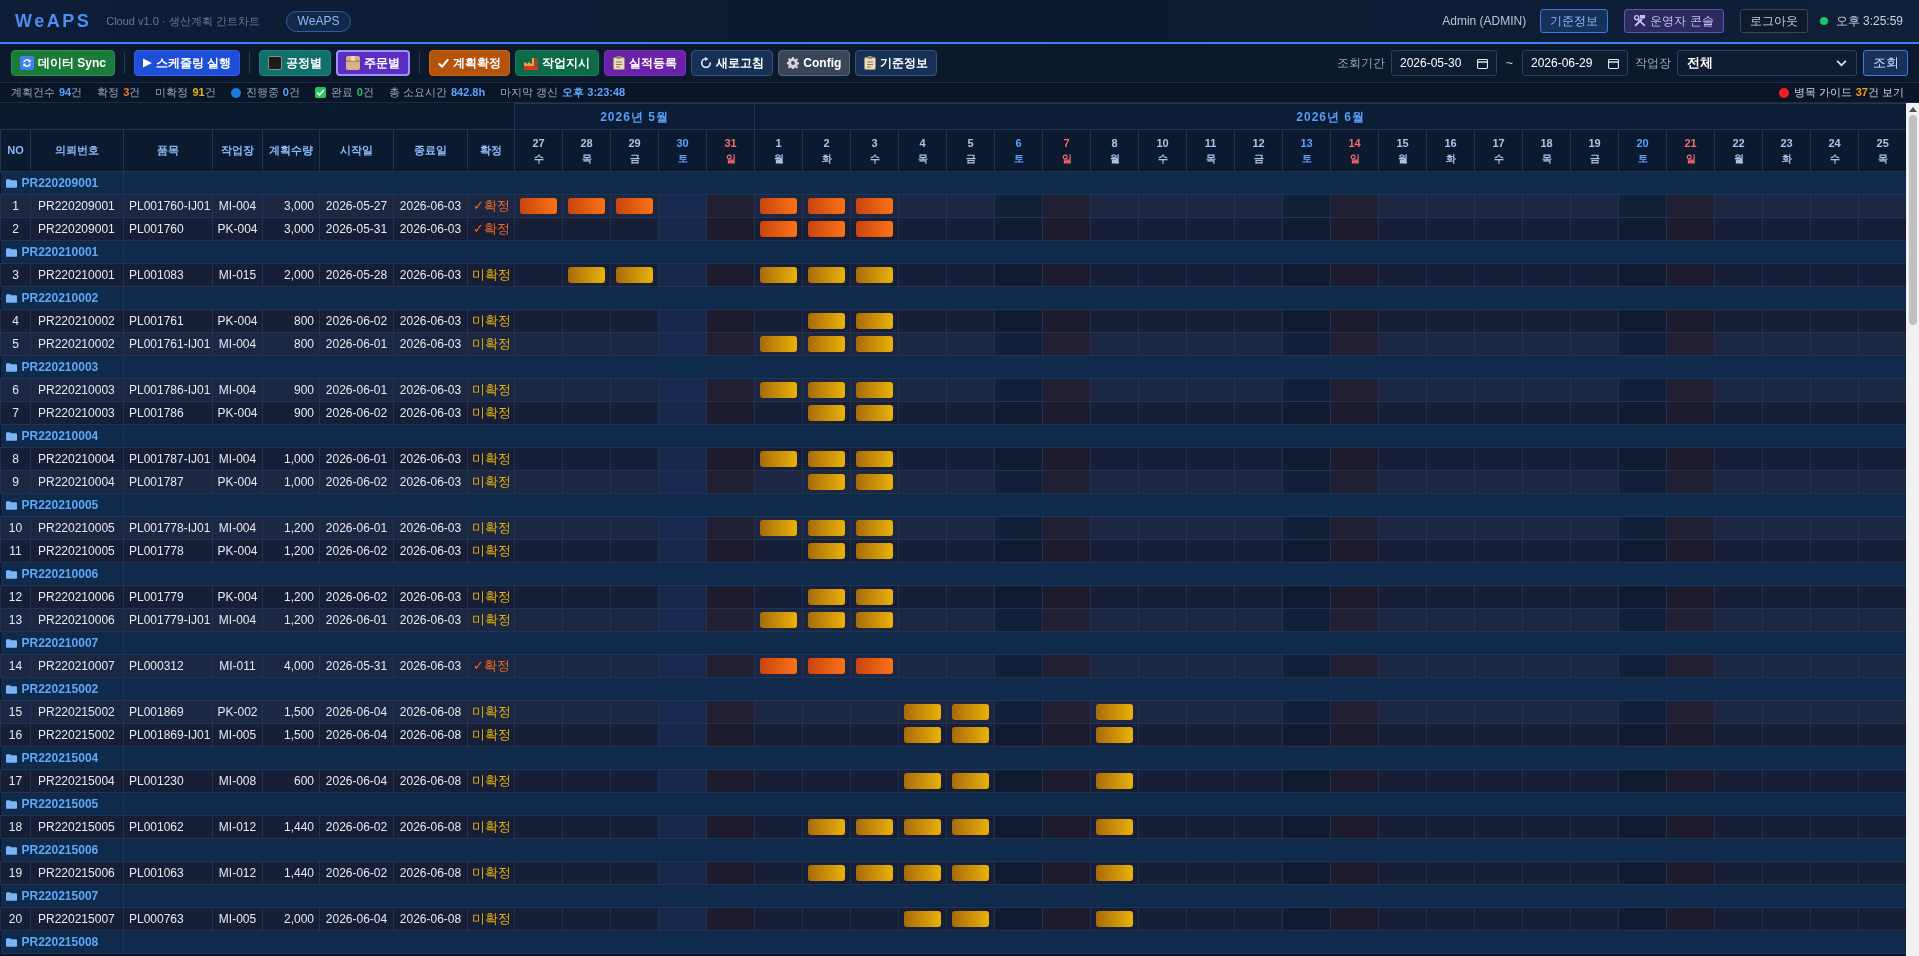 The width and height of the screenshot is (1919, 956). I want to click on table-cell: 8, so click(15, 459).